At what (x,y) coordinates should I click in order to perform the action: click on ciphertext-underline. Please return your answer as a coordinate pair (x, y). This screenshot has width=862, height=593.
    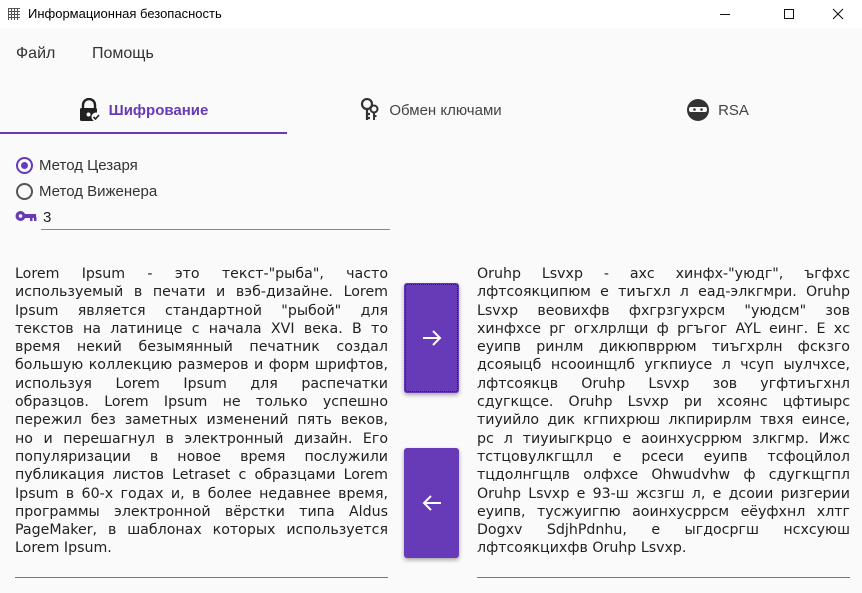
    Looking at the image, I should click on (663, 577).